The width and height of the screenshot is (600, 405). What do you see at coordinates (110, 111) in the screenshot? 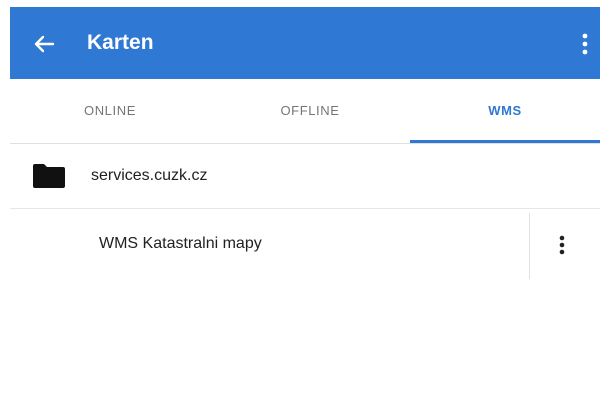
I see `tab-online: ONLINE` at bounding box center [110, 111].